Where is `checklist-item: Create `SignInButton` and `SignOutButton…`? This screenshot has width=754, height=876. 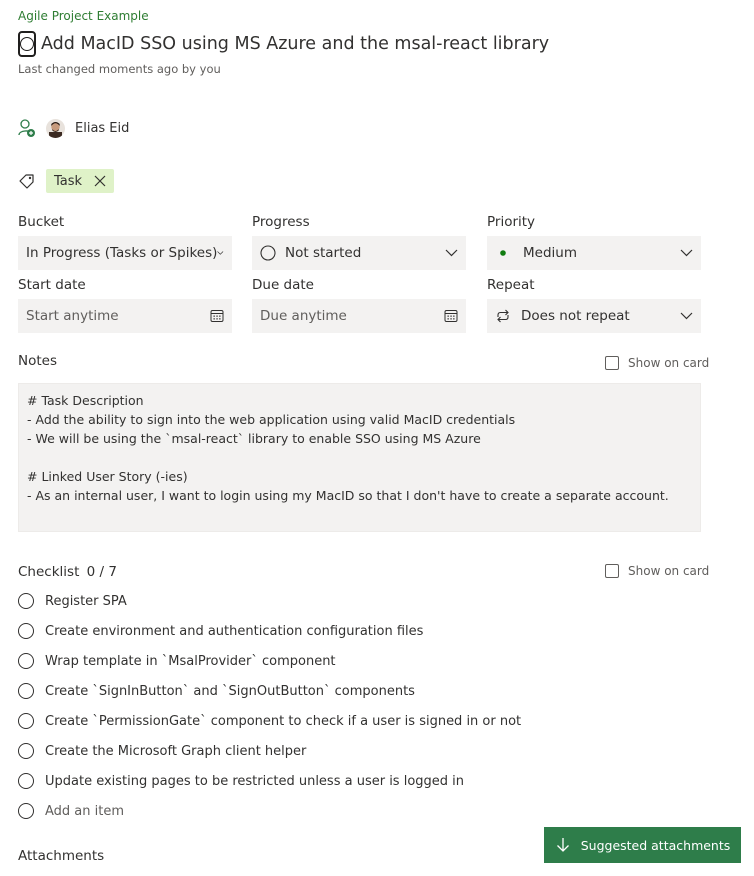 checklist-item: Create `SignInButton` and `SignOutButton… is located at coordinates (216, 691).